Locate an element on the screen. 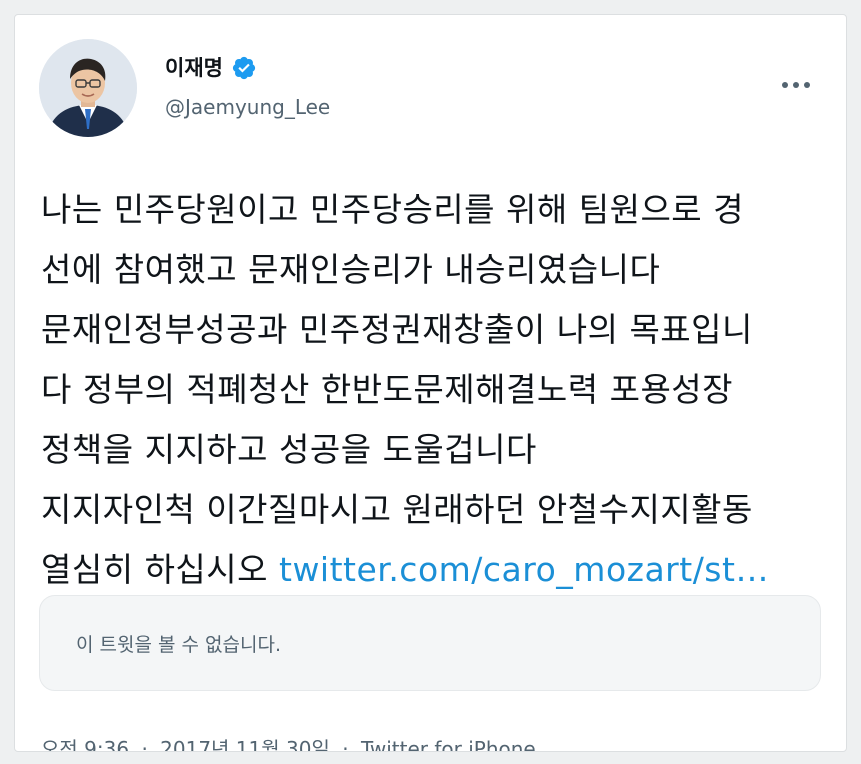 The width and height of the screenshot is (861, 764). tweet-text-line: 문재인정부성공과 민주정권재창출이 나의 목표입니 is located at coordinates (397, 329).